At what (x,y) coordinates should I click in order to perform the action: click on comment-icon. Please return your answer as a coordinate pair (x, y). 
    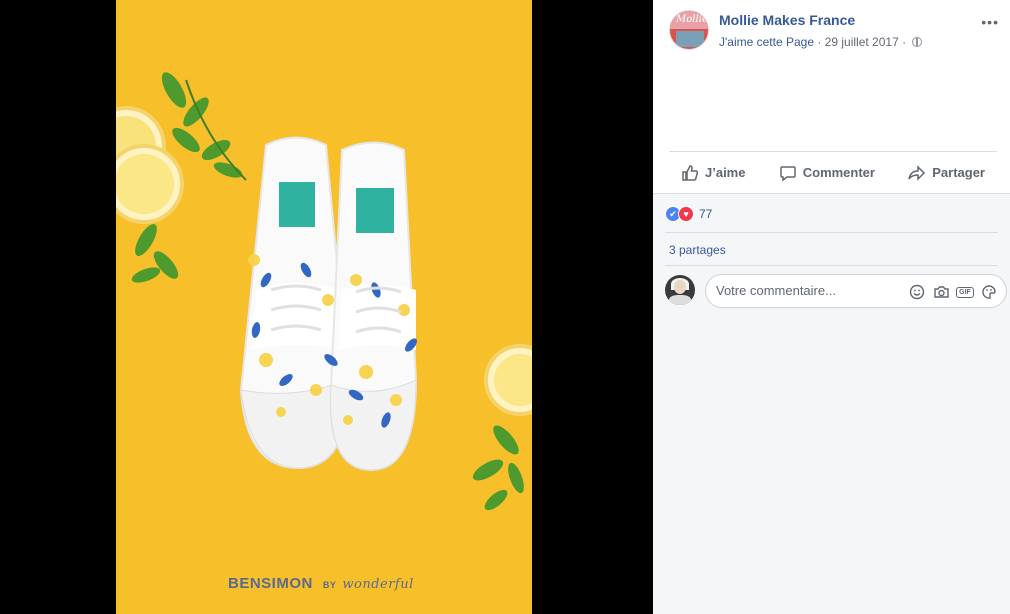
    Looking at the image, I should click on (787, 173).